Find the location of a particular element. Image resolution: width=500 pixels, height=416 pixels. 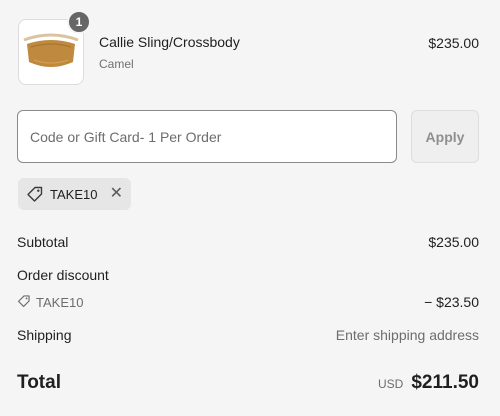

total-amount: $211.50 is located at coordinates (445, 382).